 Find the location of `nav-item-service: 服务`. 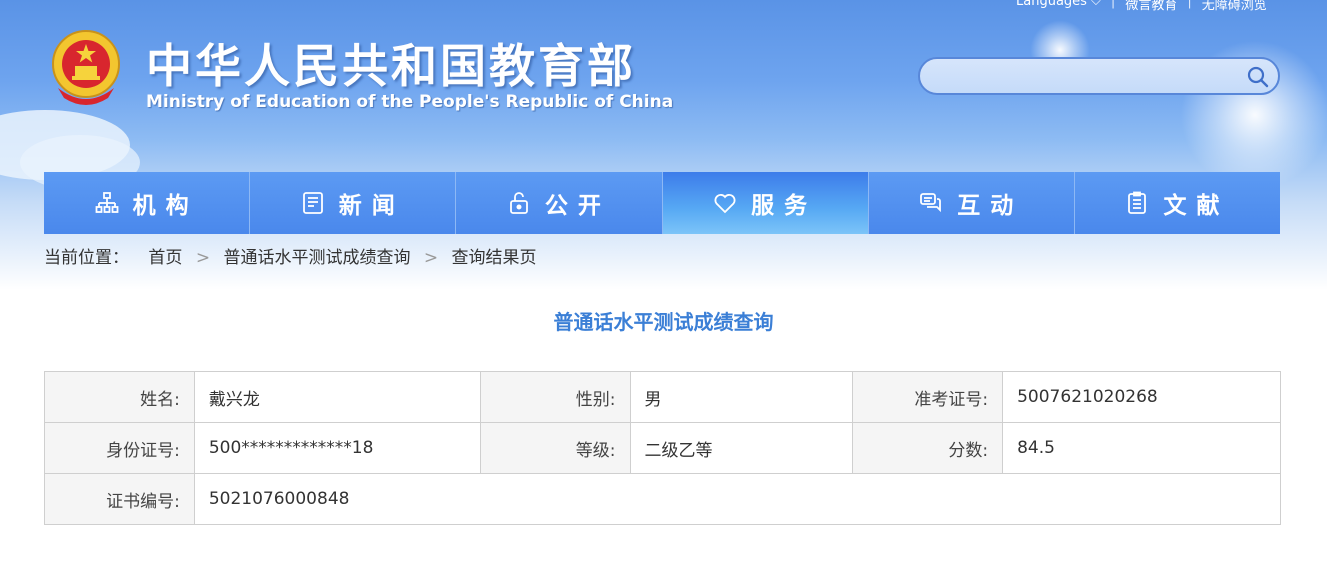

nav-item-service: 服务 is located at coordinates (765, 203).